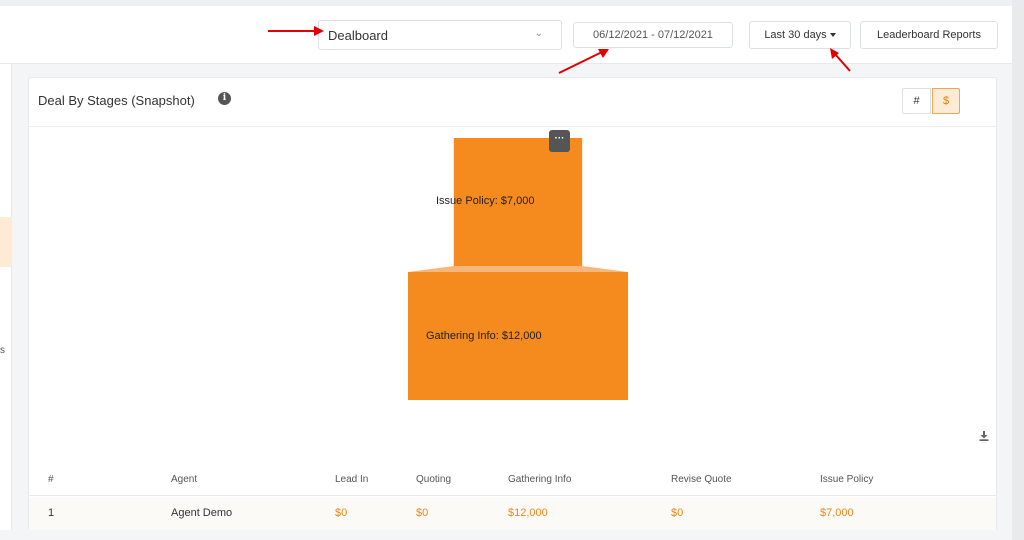  What do you see at coordinates (677, 513) in the screenshot?
I see `row-revise-quote: $0` at bounding box center [677, 513].